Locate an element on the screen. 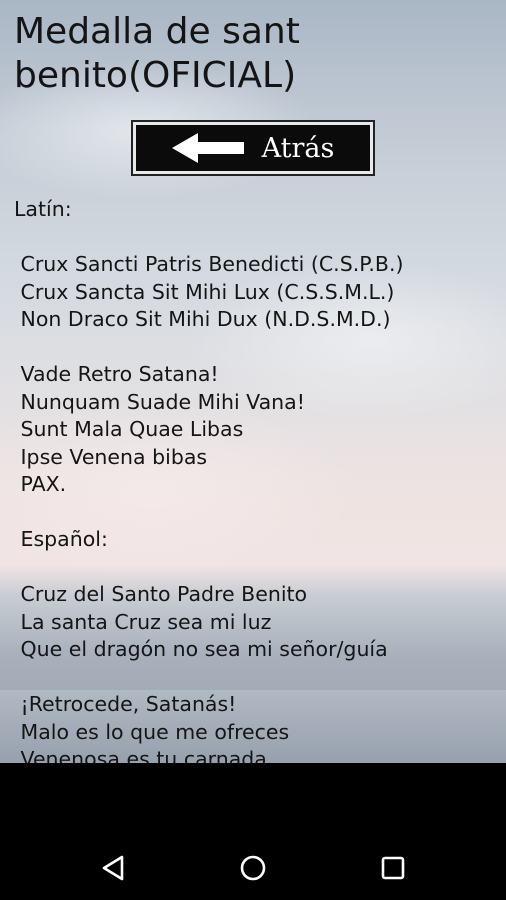 Image resolution: width=506 pixels, height=900 pixels. back-button-label: Atrás is located at coordinates (298, 148).